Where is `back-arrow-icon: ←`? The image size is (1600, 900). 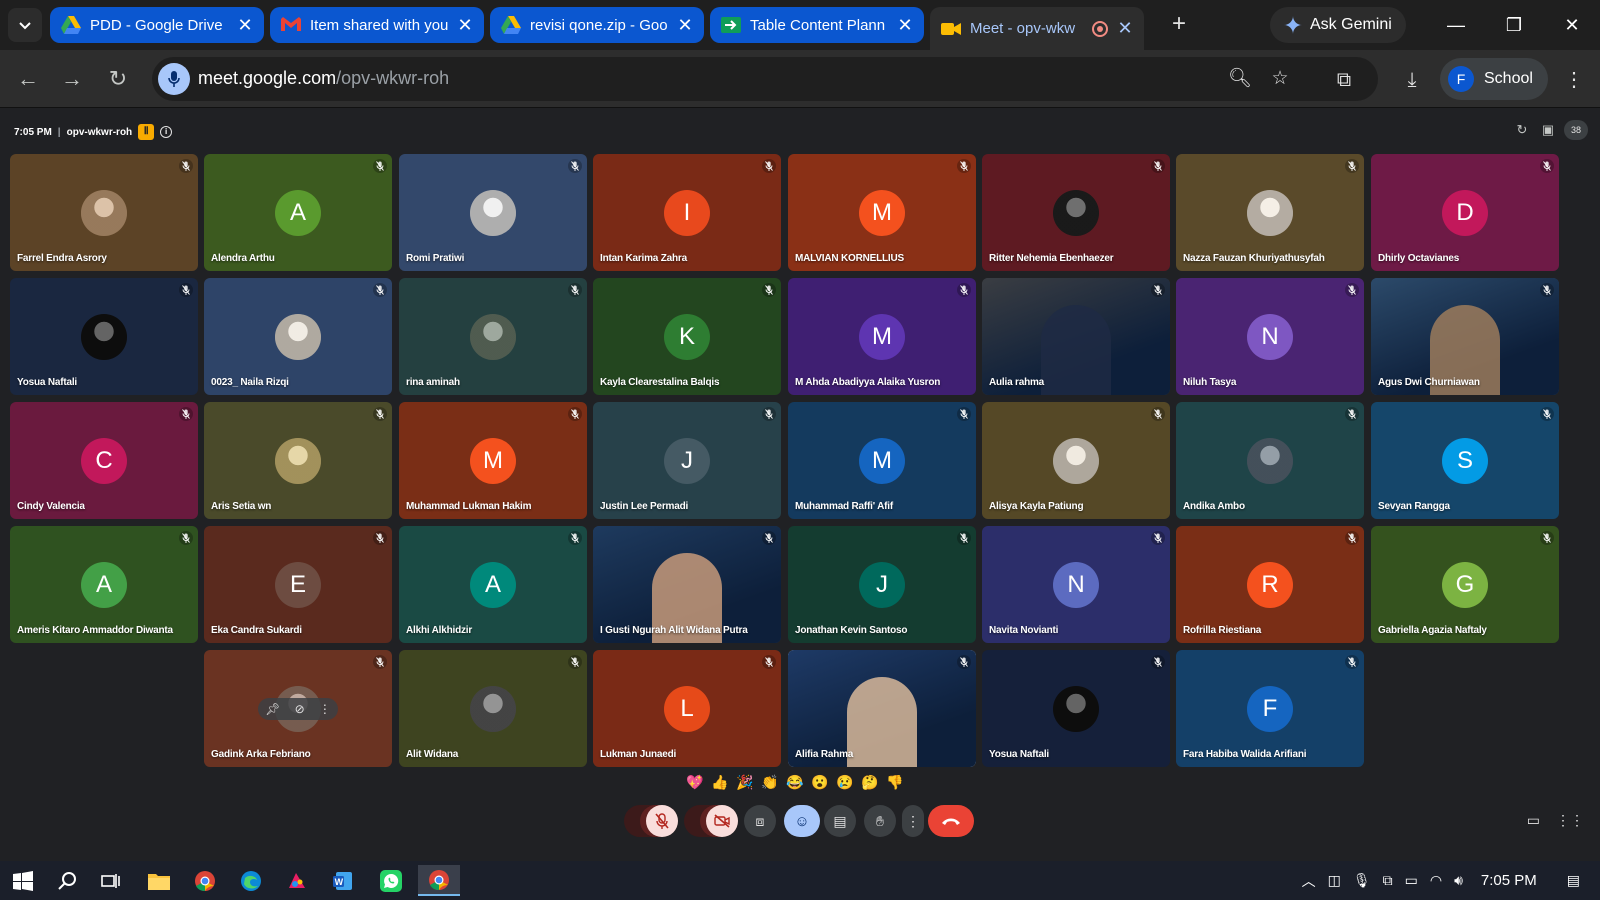
back-arrow-icon: ← is located at coordinates (28, 79).